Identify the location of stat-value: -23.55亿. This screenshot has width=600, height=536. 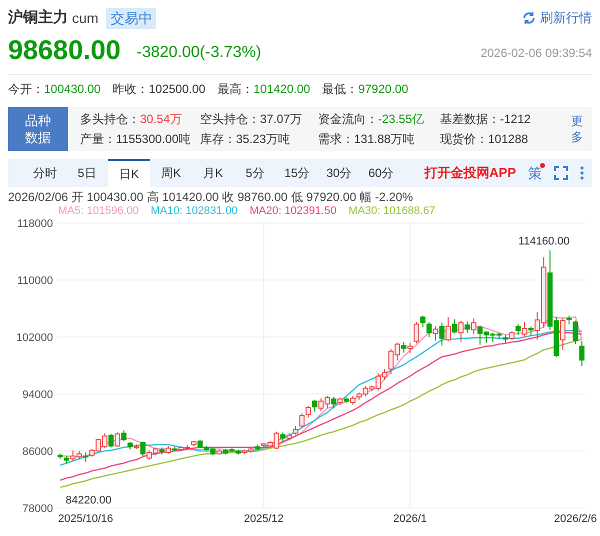
(401, 119).